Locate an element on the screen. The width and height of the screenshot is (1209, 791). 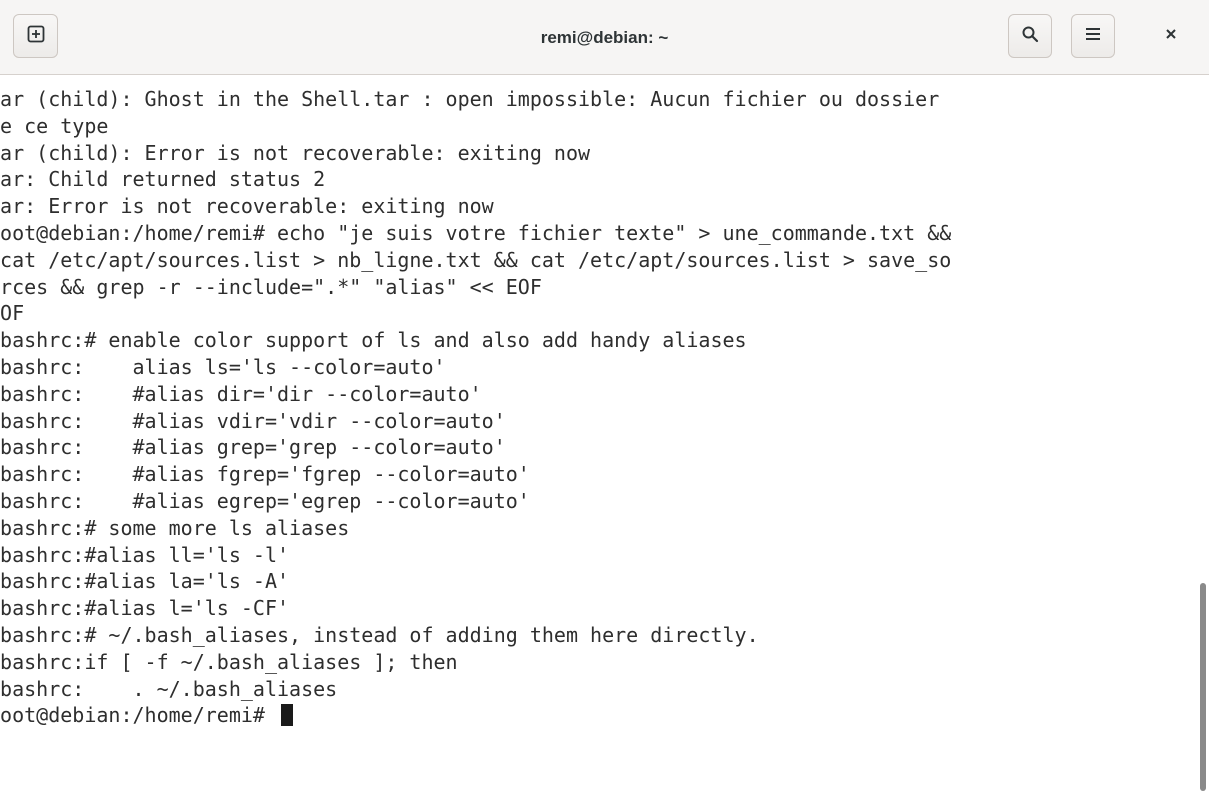
terminal-line: .bashrc: . ~/.bash_aliases is located at coordinates (169, 688).